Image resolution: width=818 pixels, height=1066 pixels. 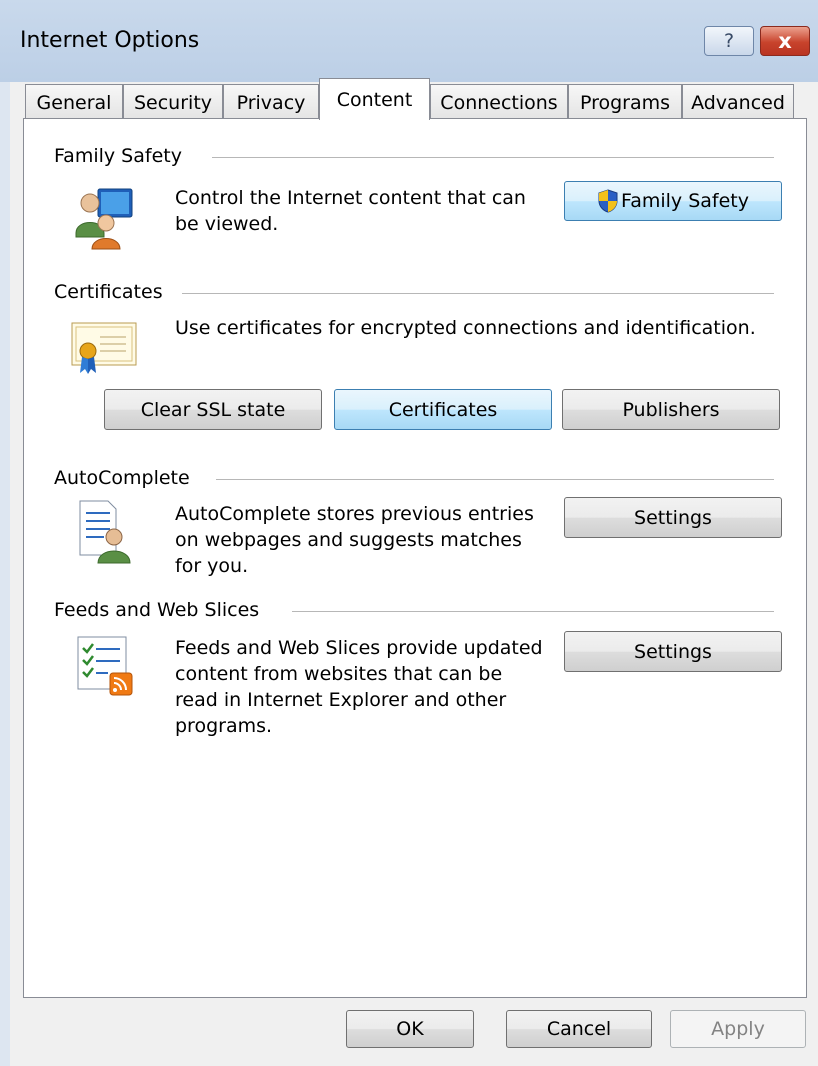 I want to click on certificates-button: Certificates, so click(x=443, y=409).